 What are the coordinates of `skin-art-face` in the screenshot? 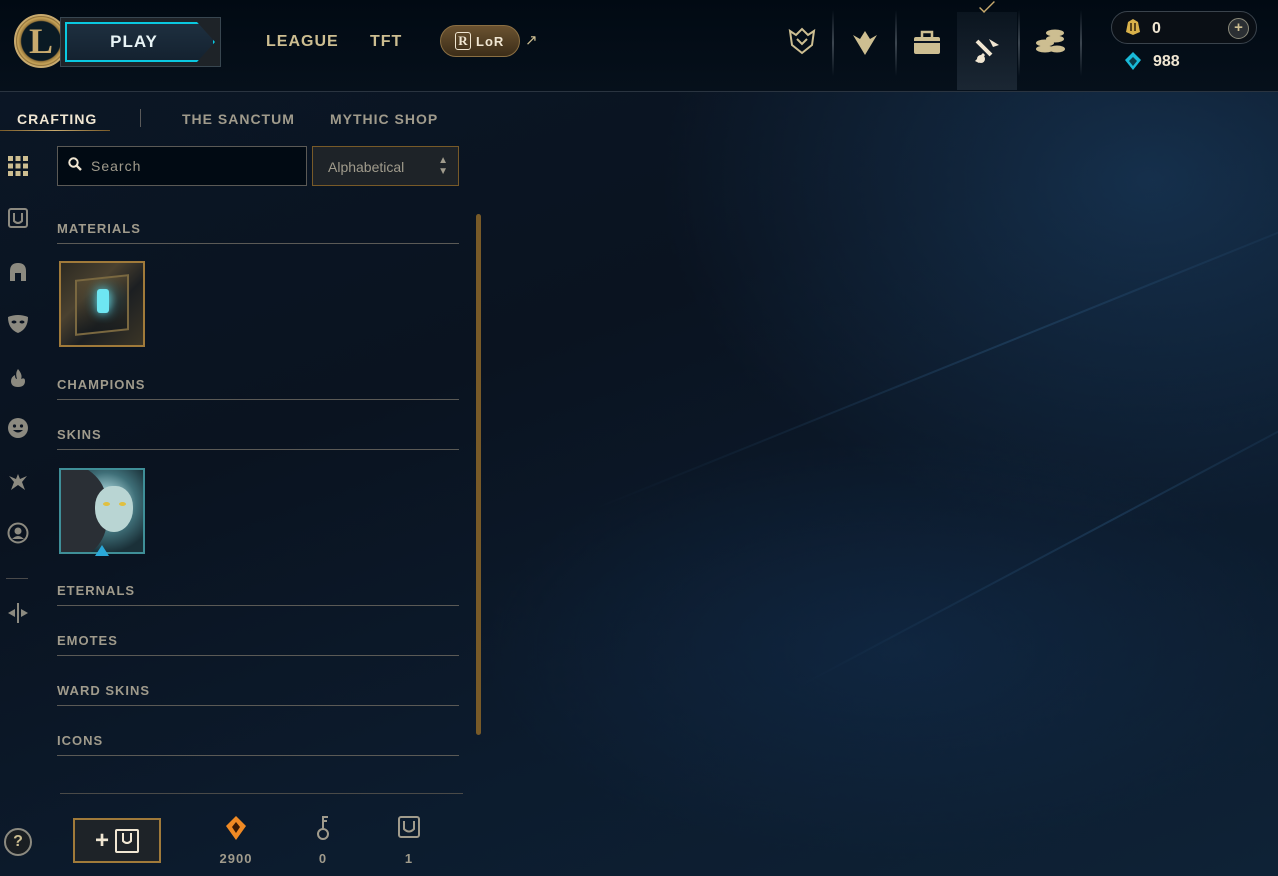 It's located at (114, 509).